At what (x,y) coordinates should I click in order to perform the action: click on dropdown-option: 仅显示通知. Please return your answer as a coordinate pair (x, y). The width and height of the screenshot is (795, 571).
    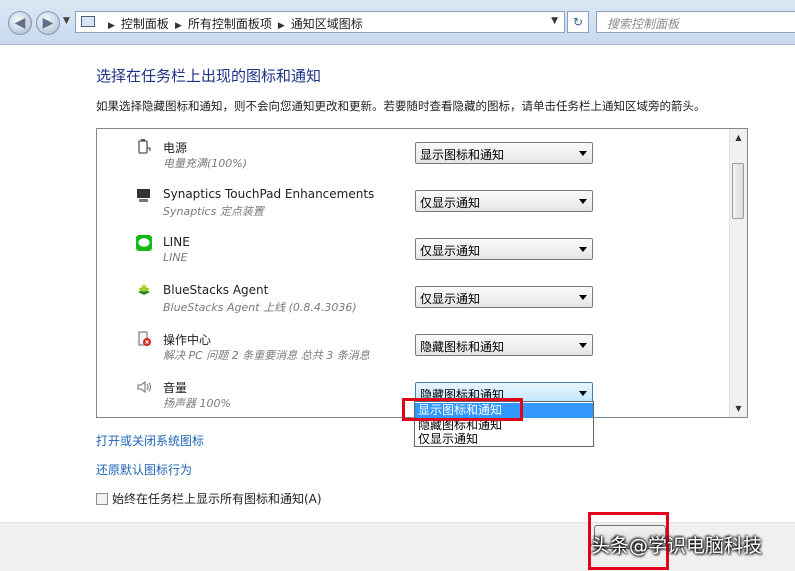
    Looking at the image, I should click on (504, 439).